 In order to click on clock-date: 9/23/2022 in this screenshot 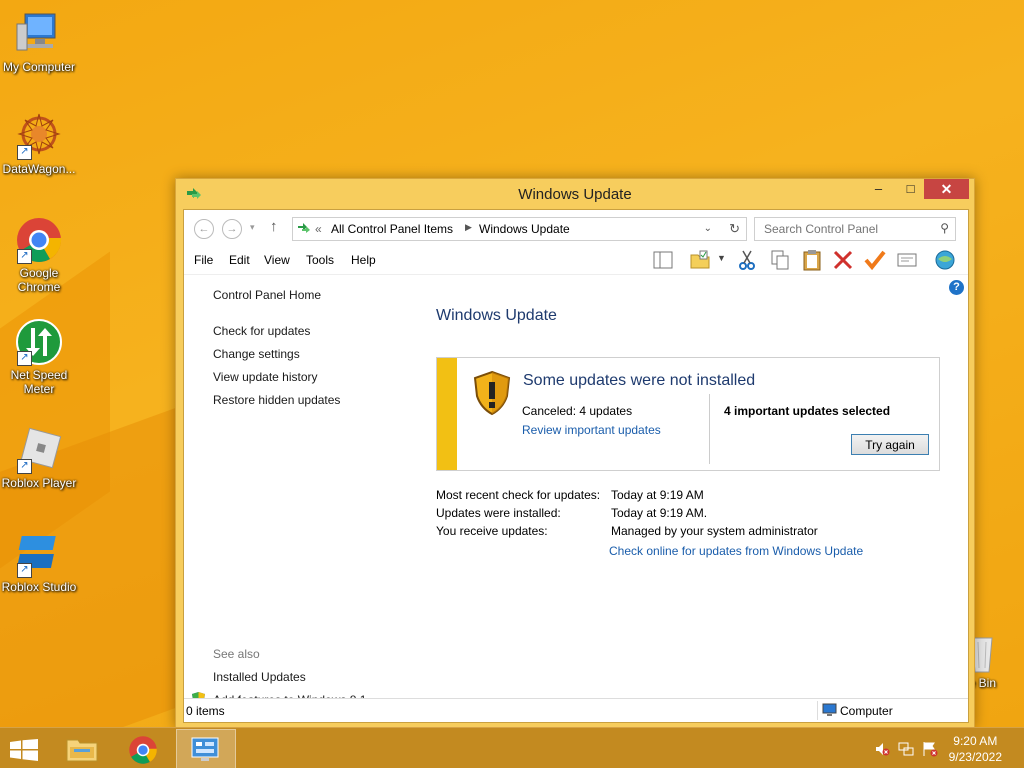, I will do `click(975, 757)`.